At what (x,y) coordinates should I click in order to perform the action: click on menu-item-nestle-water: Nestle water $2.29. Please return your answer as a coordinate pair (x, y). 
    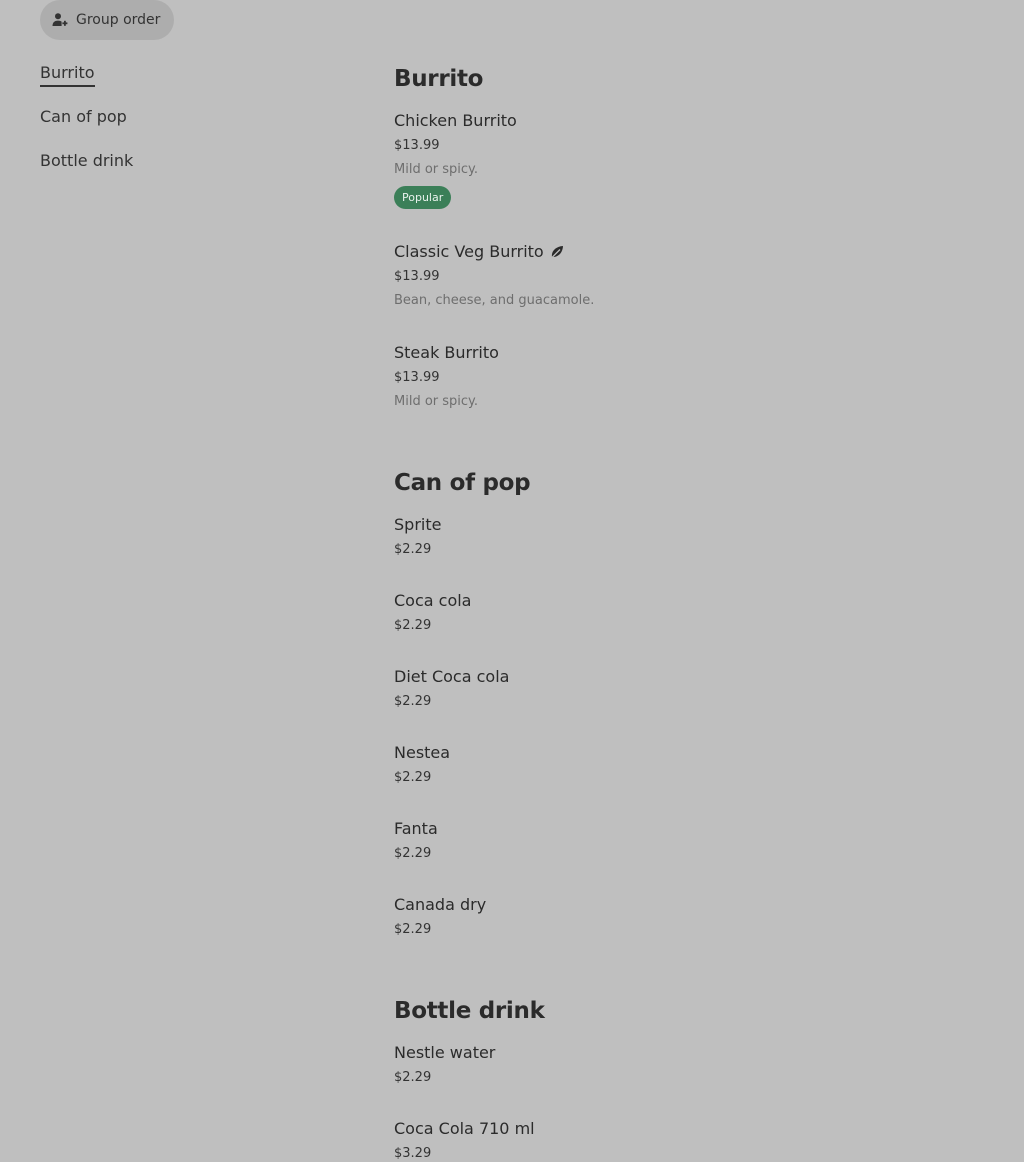
    Looking at the image, I should click on (694, 1065).